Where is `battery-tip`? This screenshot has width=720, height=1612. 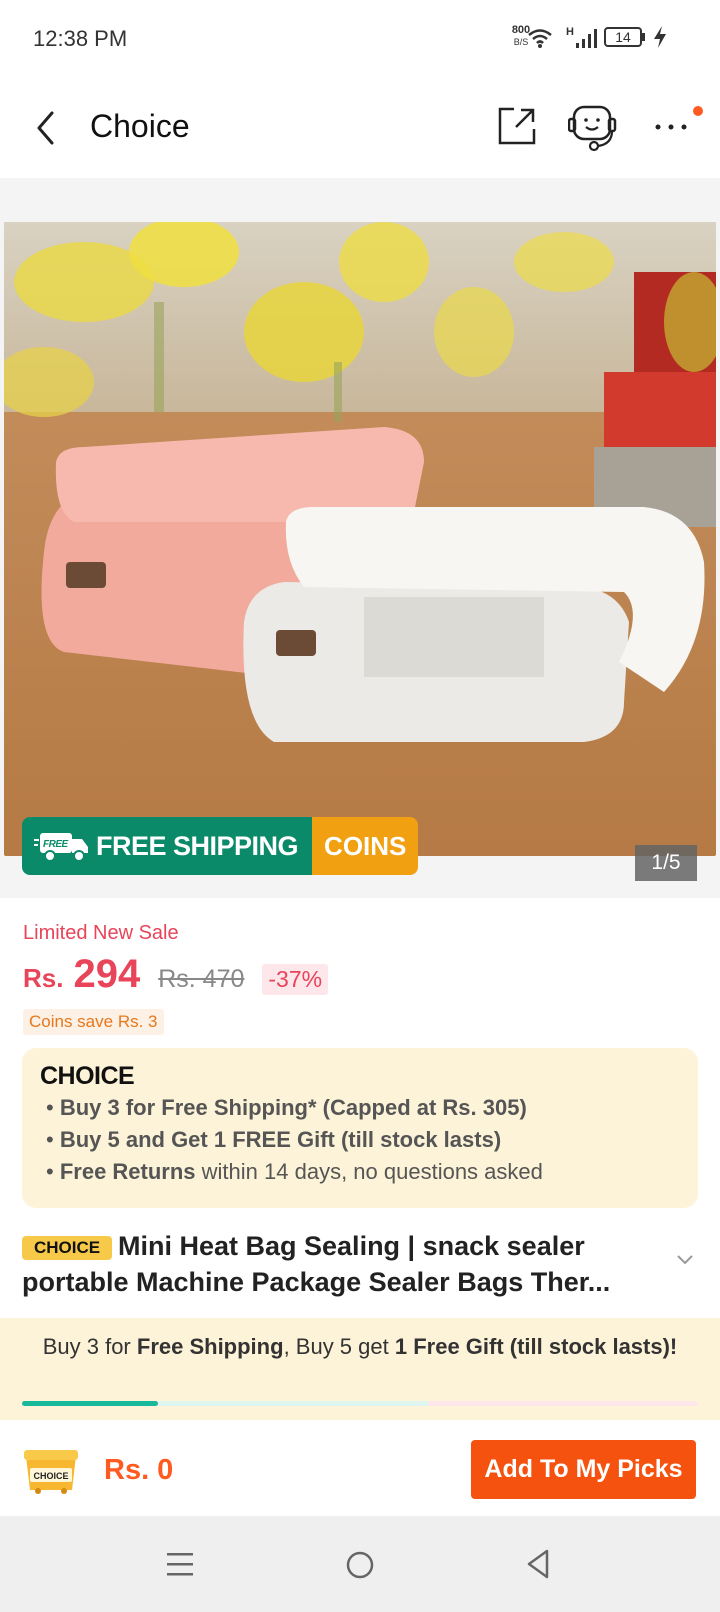 battery-tip is located at coordinates (643, 37).